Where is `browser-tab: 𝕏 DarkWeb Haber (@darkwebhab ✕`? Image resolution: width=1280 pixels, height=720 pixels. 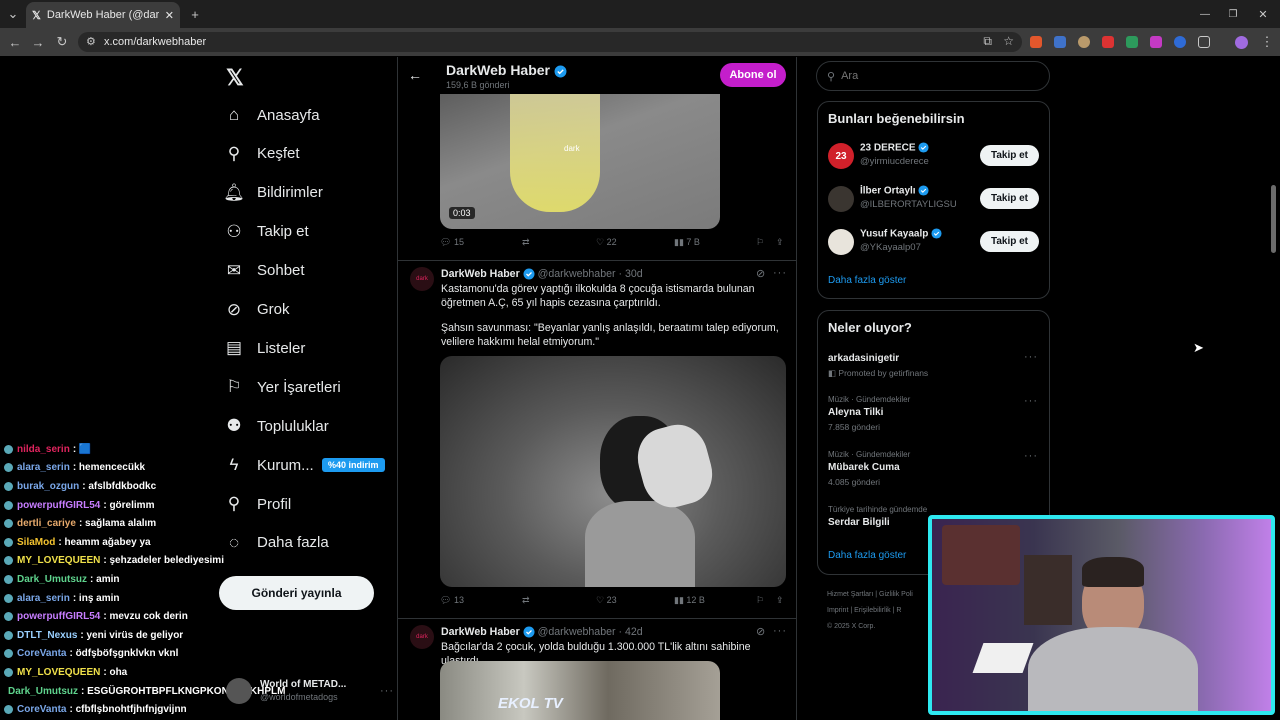
browser-tab: 𝕏 DarkWeb Haber (@darkwebhab ✕ is located at coordinates (103, 15).